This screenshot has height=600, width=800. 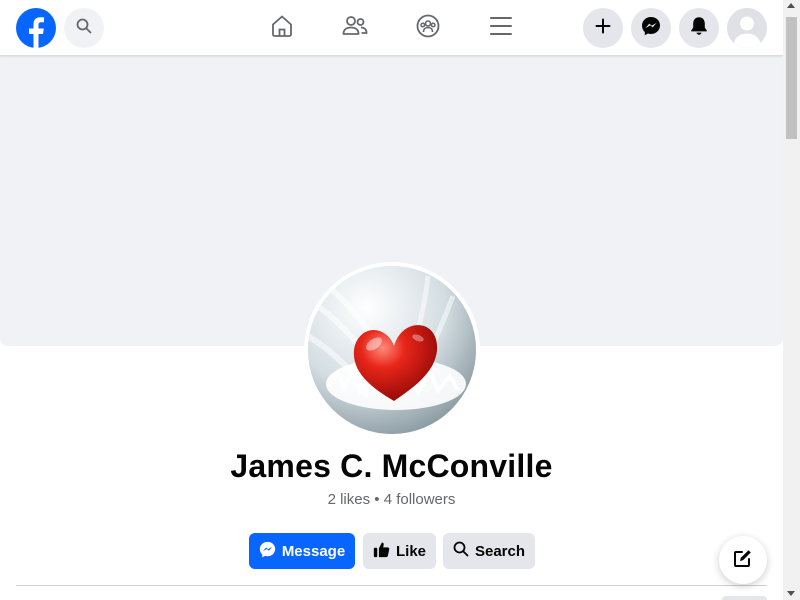 I want to click on compose-icon, so click(x=743, y=560).